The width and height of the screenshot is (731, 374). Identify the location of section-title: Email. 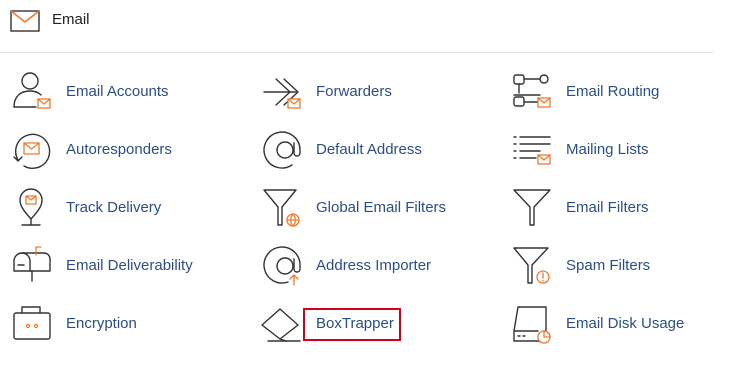
(71, 19).